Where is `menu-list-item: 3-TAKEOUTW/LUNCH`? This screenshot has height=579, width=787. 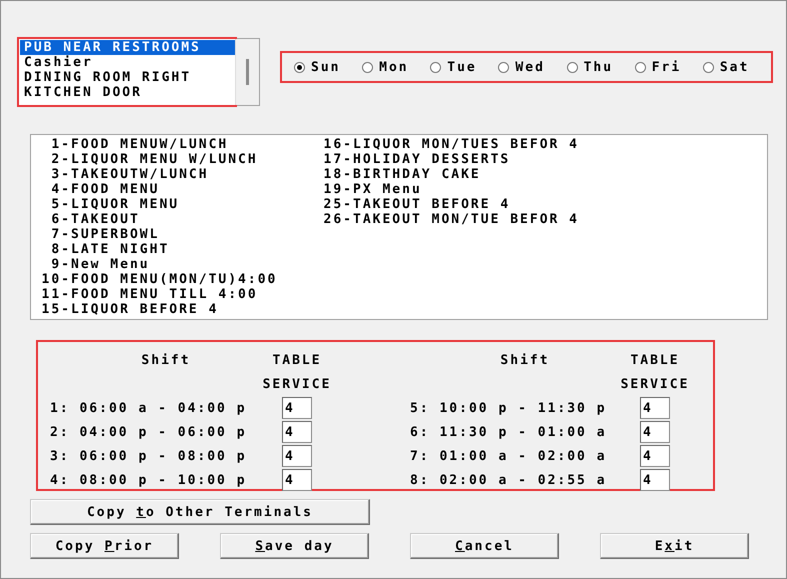 menu-list-item: 3-TAKEOUTW/LUNCH is located at coordinates (172, 174).